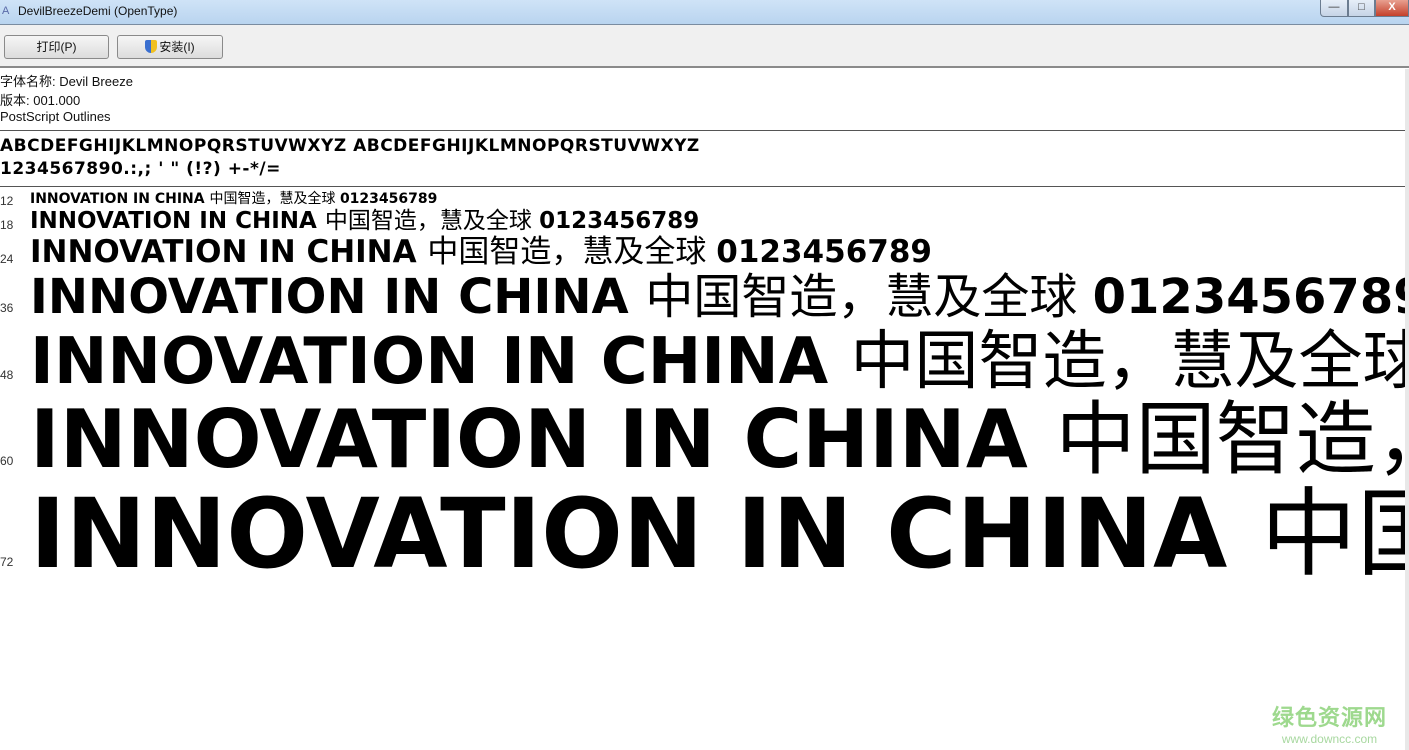 This screenshot has width=1409, height=750. Describe the element at coordinates (177, 47) in the screenshot. I see `install-label: 安装(I)` at that location.